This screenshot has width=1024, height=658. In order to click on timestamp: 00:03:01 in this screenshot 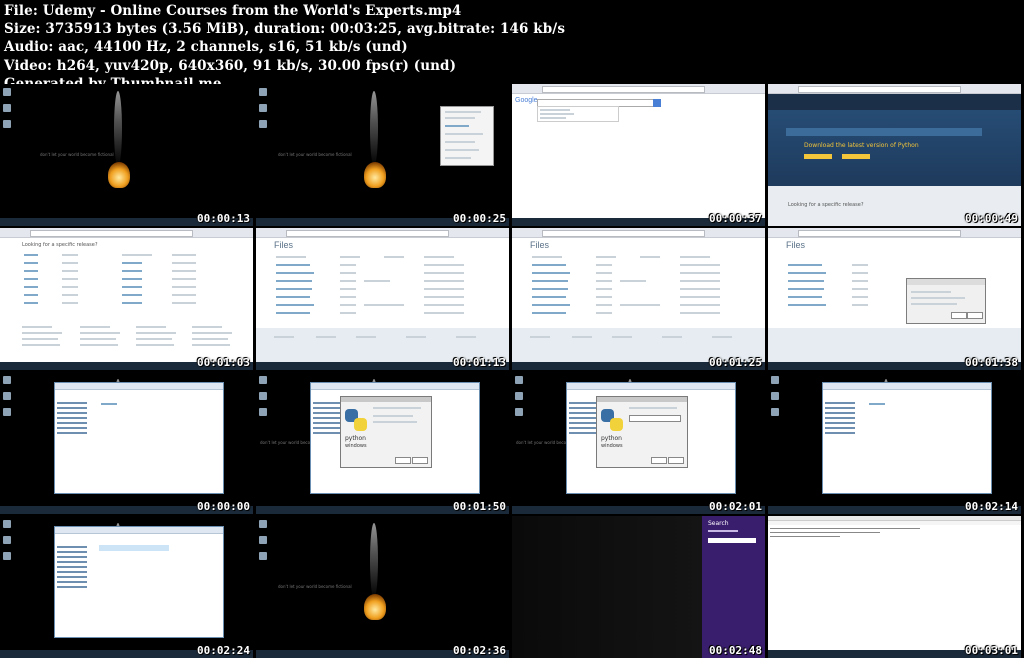, I will do `click(991, 650)`.